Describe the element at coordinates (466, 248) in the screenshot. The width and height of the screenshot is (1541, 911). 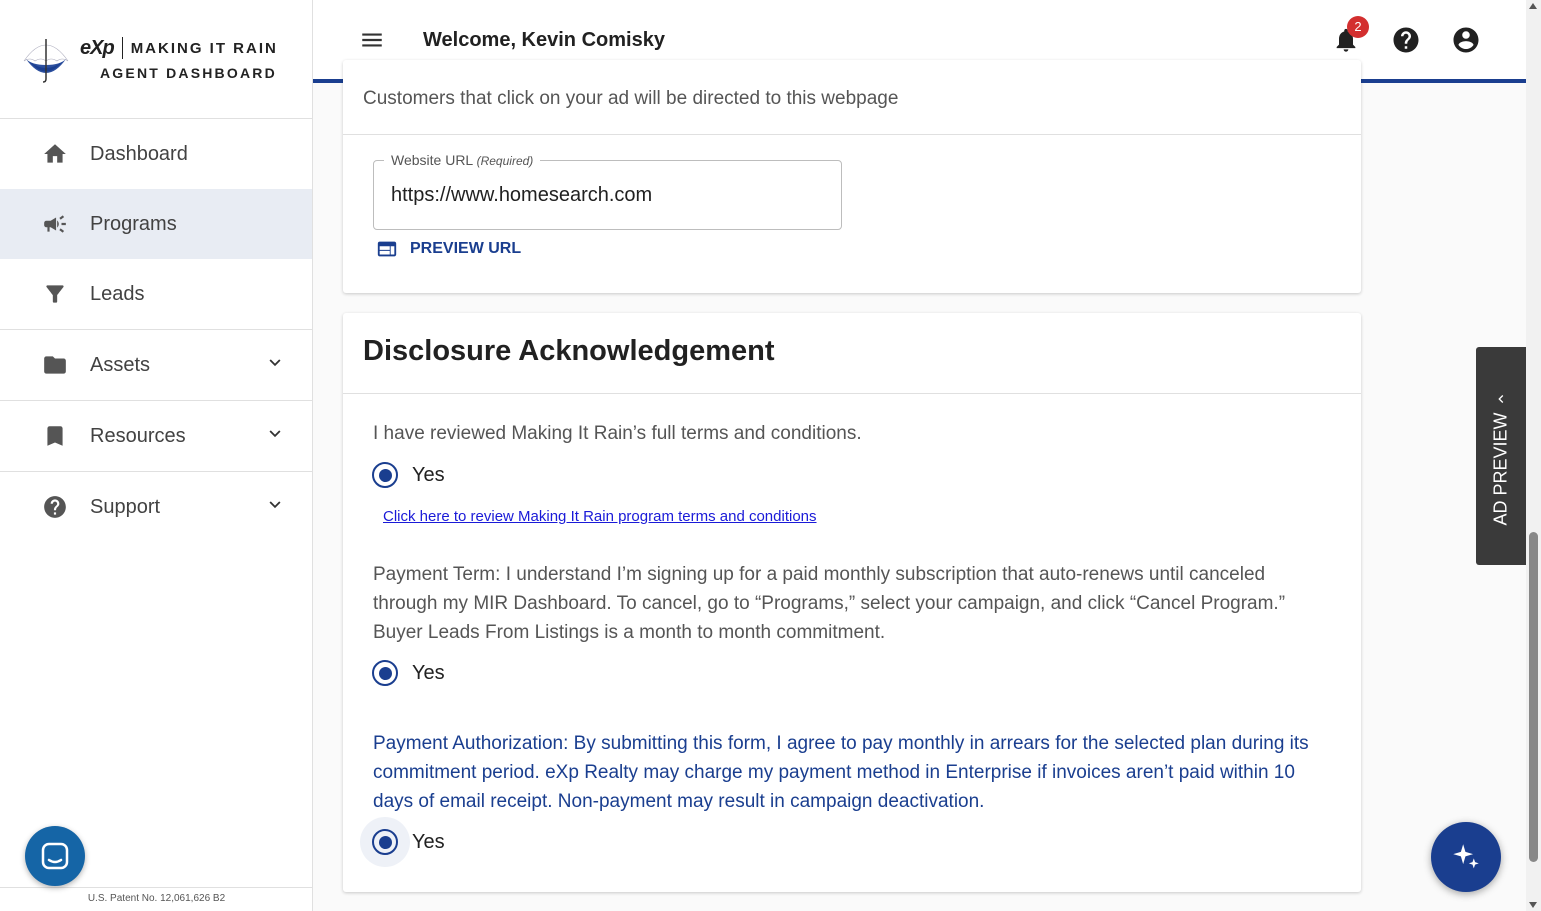
I see `preview-url-label: PREVIEW URL` at that location.